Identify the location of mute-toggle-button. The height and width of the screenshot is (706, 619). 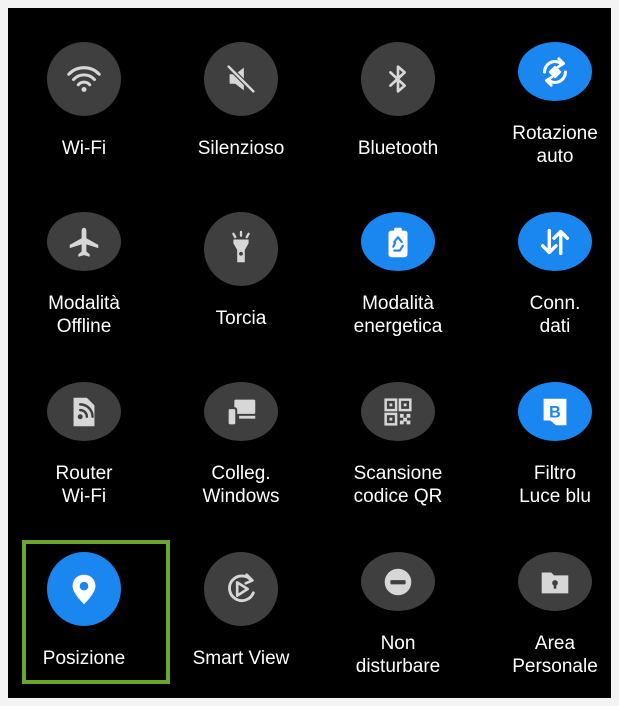
(241, 79).